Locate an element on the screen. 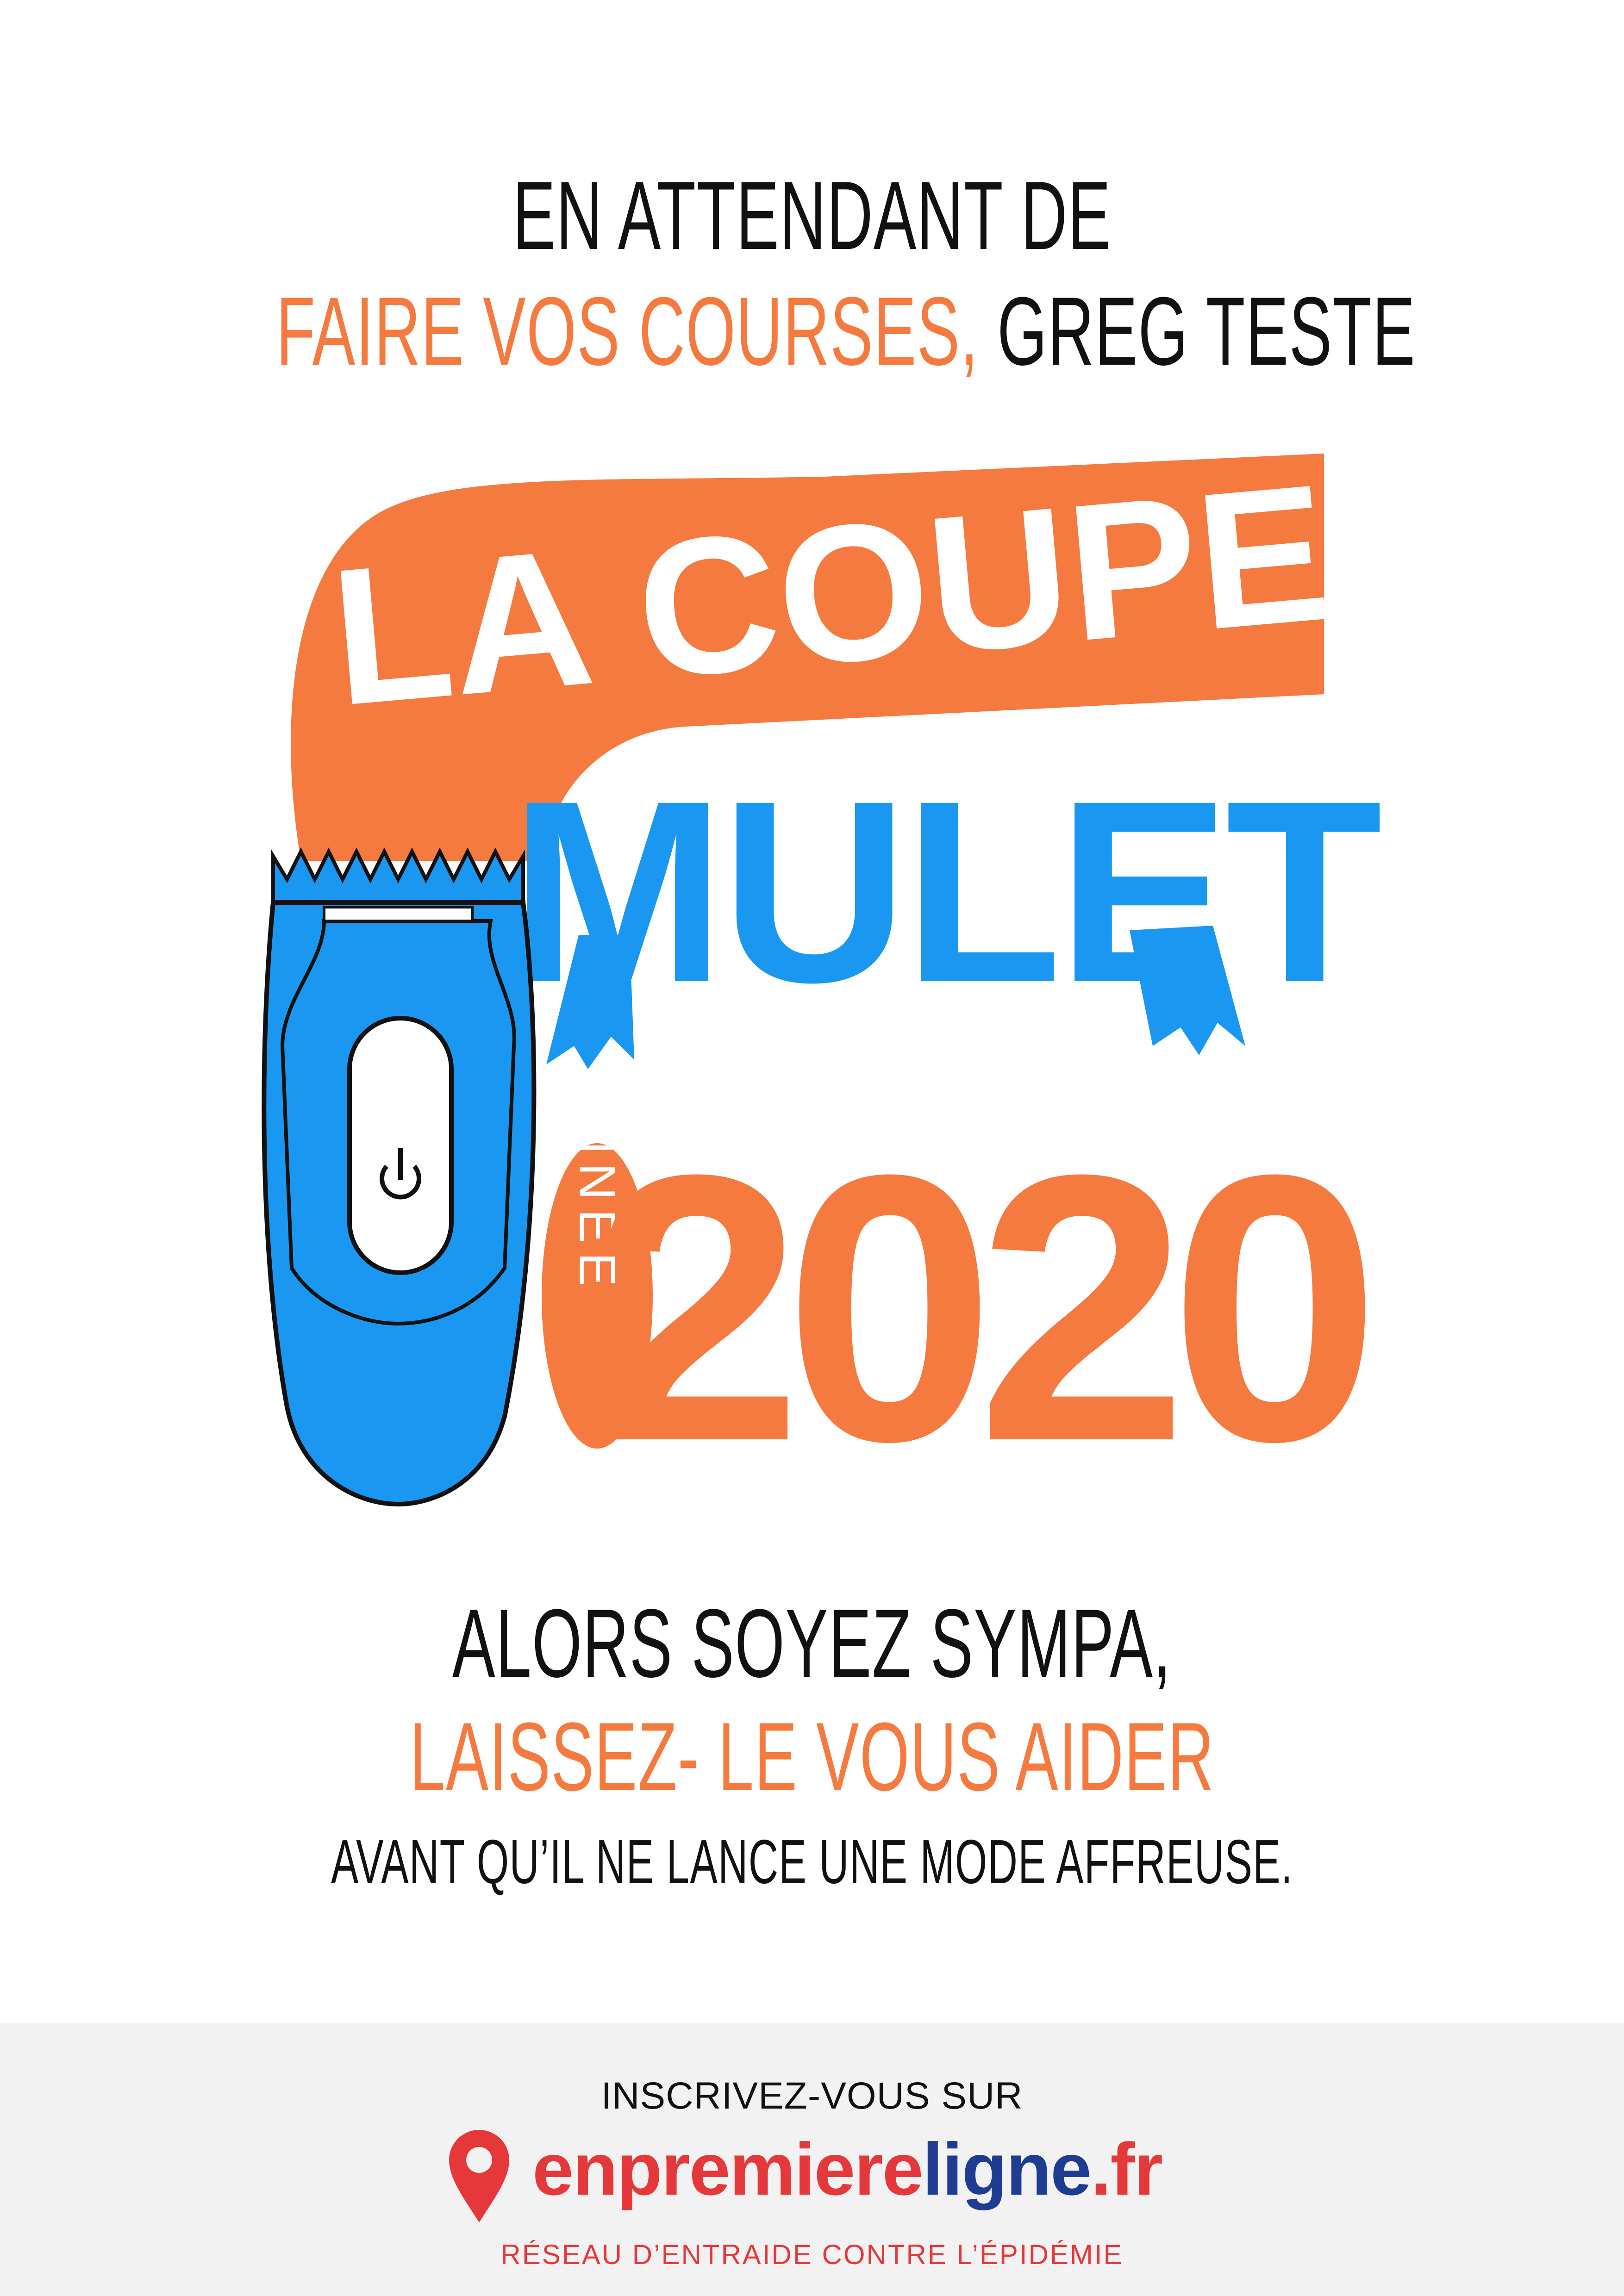 Image resolution: width=1624 pixels, height=2296 pixels. mulet-text: MULET is located at coordinates (945, 891).